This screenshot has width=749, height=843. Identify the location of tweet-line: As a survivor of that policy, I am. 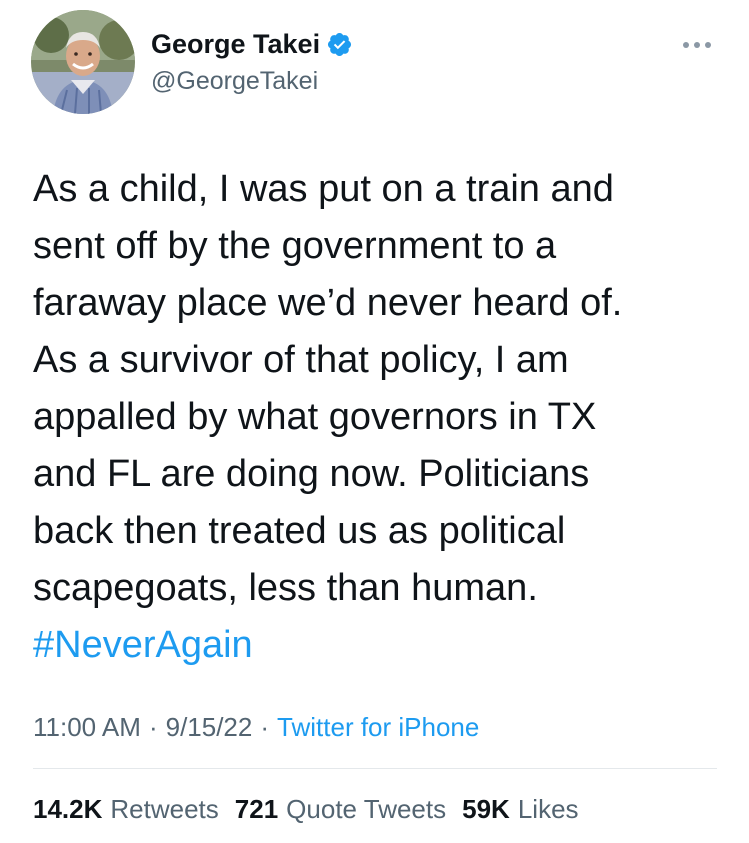
(301, 360).